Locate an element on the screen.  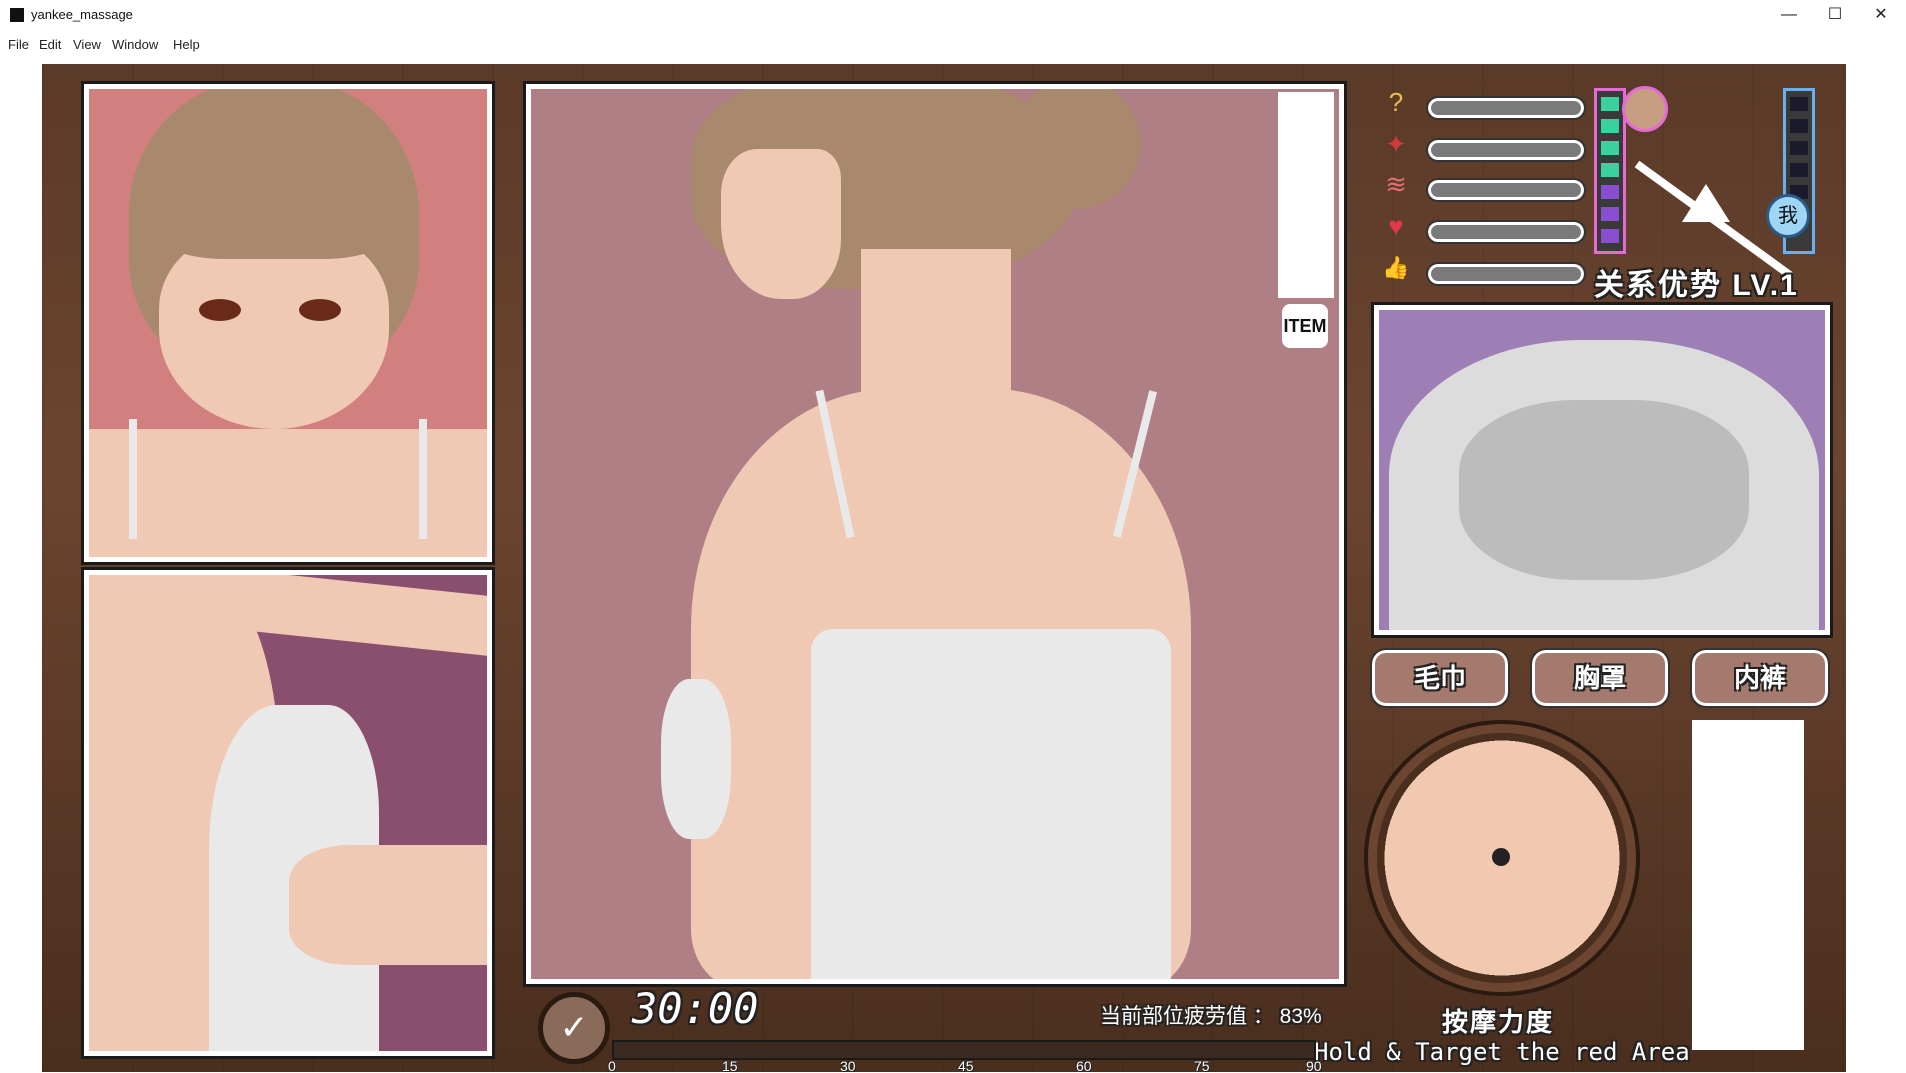
menu-help: Help is located at coordinates (186, 44).